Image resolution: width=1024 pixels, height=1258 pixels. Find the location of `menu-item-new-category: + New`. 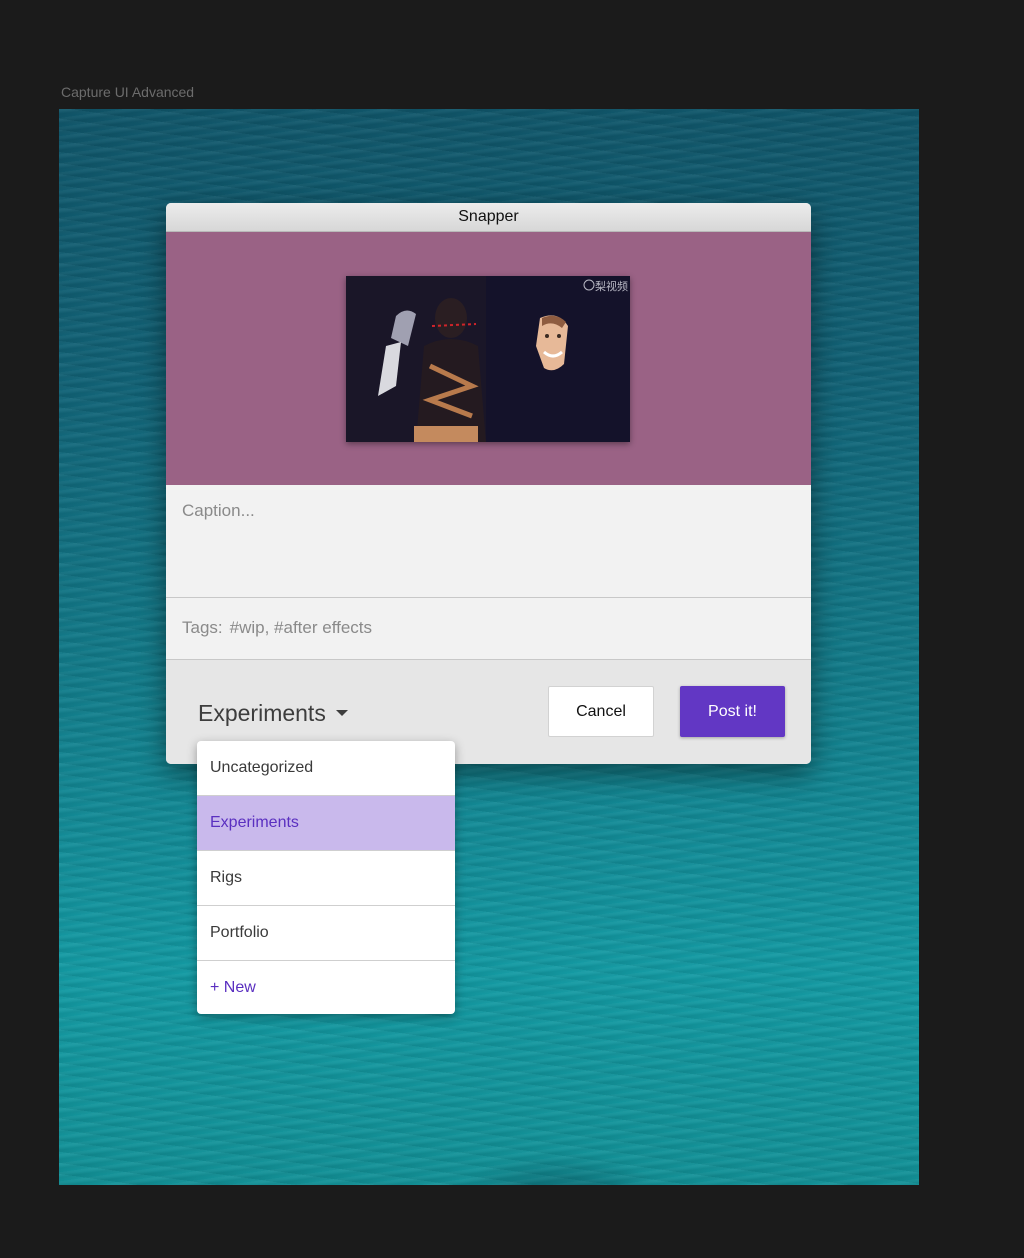

menu-item-new-category: + New is located at coordinates (326, 987).